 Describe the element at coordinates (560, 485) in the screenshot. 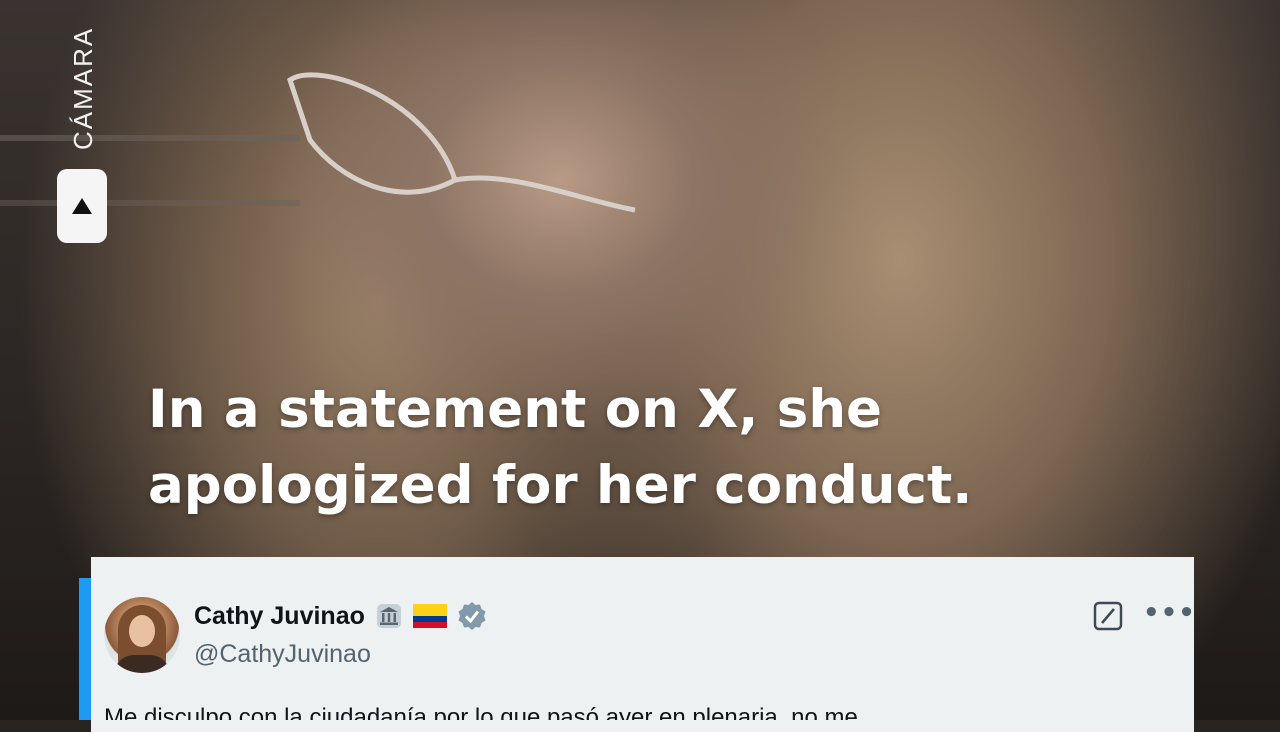

I see `caption-line-2: apologized for her conduct.` at that location.